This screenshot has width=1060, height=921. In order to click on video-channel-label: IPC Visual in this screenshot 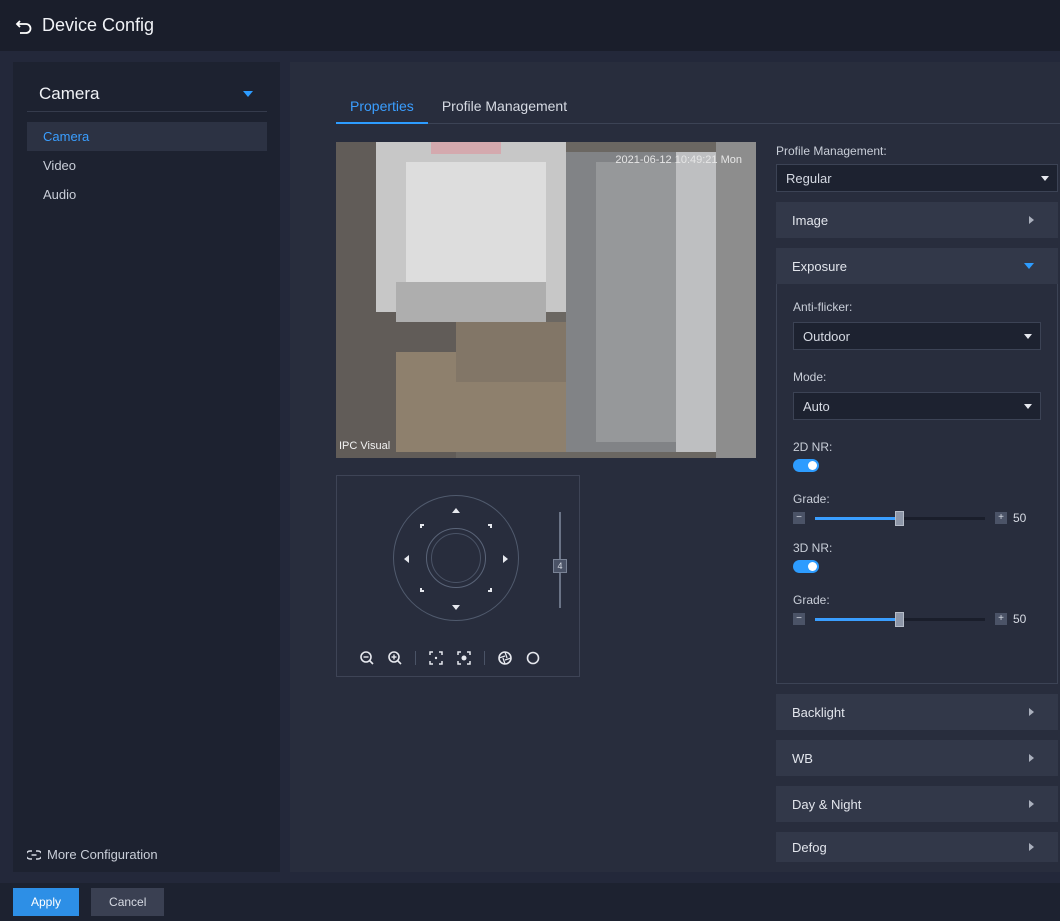, I will do `click(365, 446)`.